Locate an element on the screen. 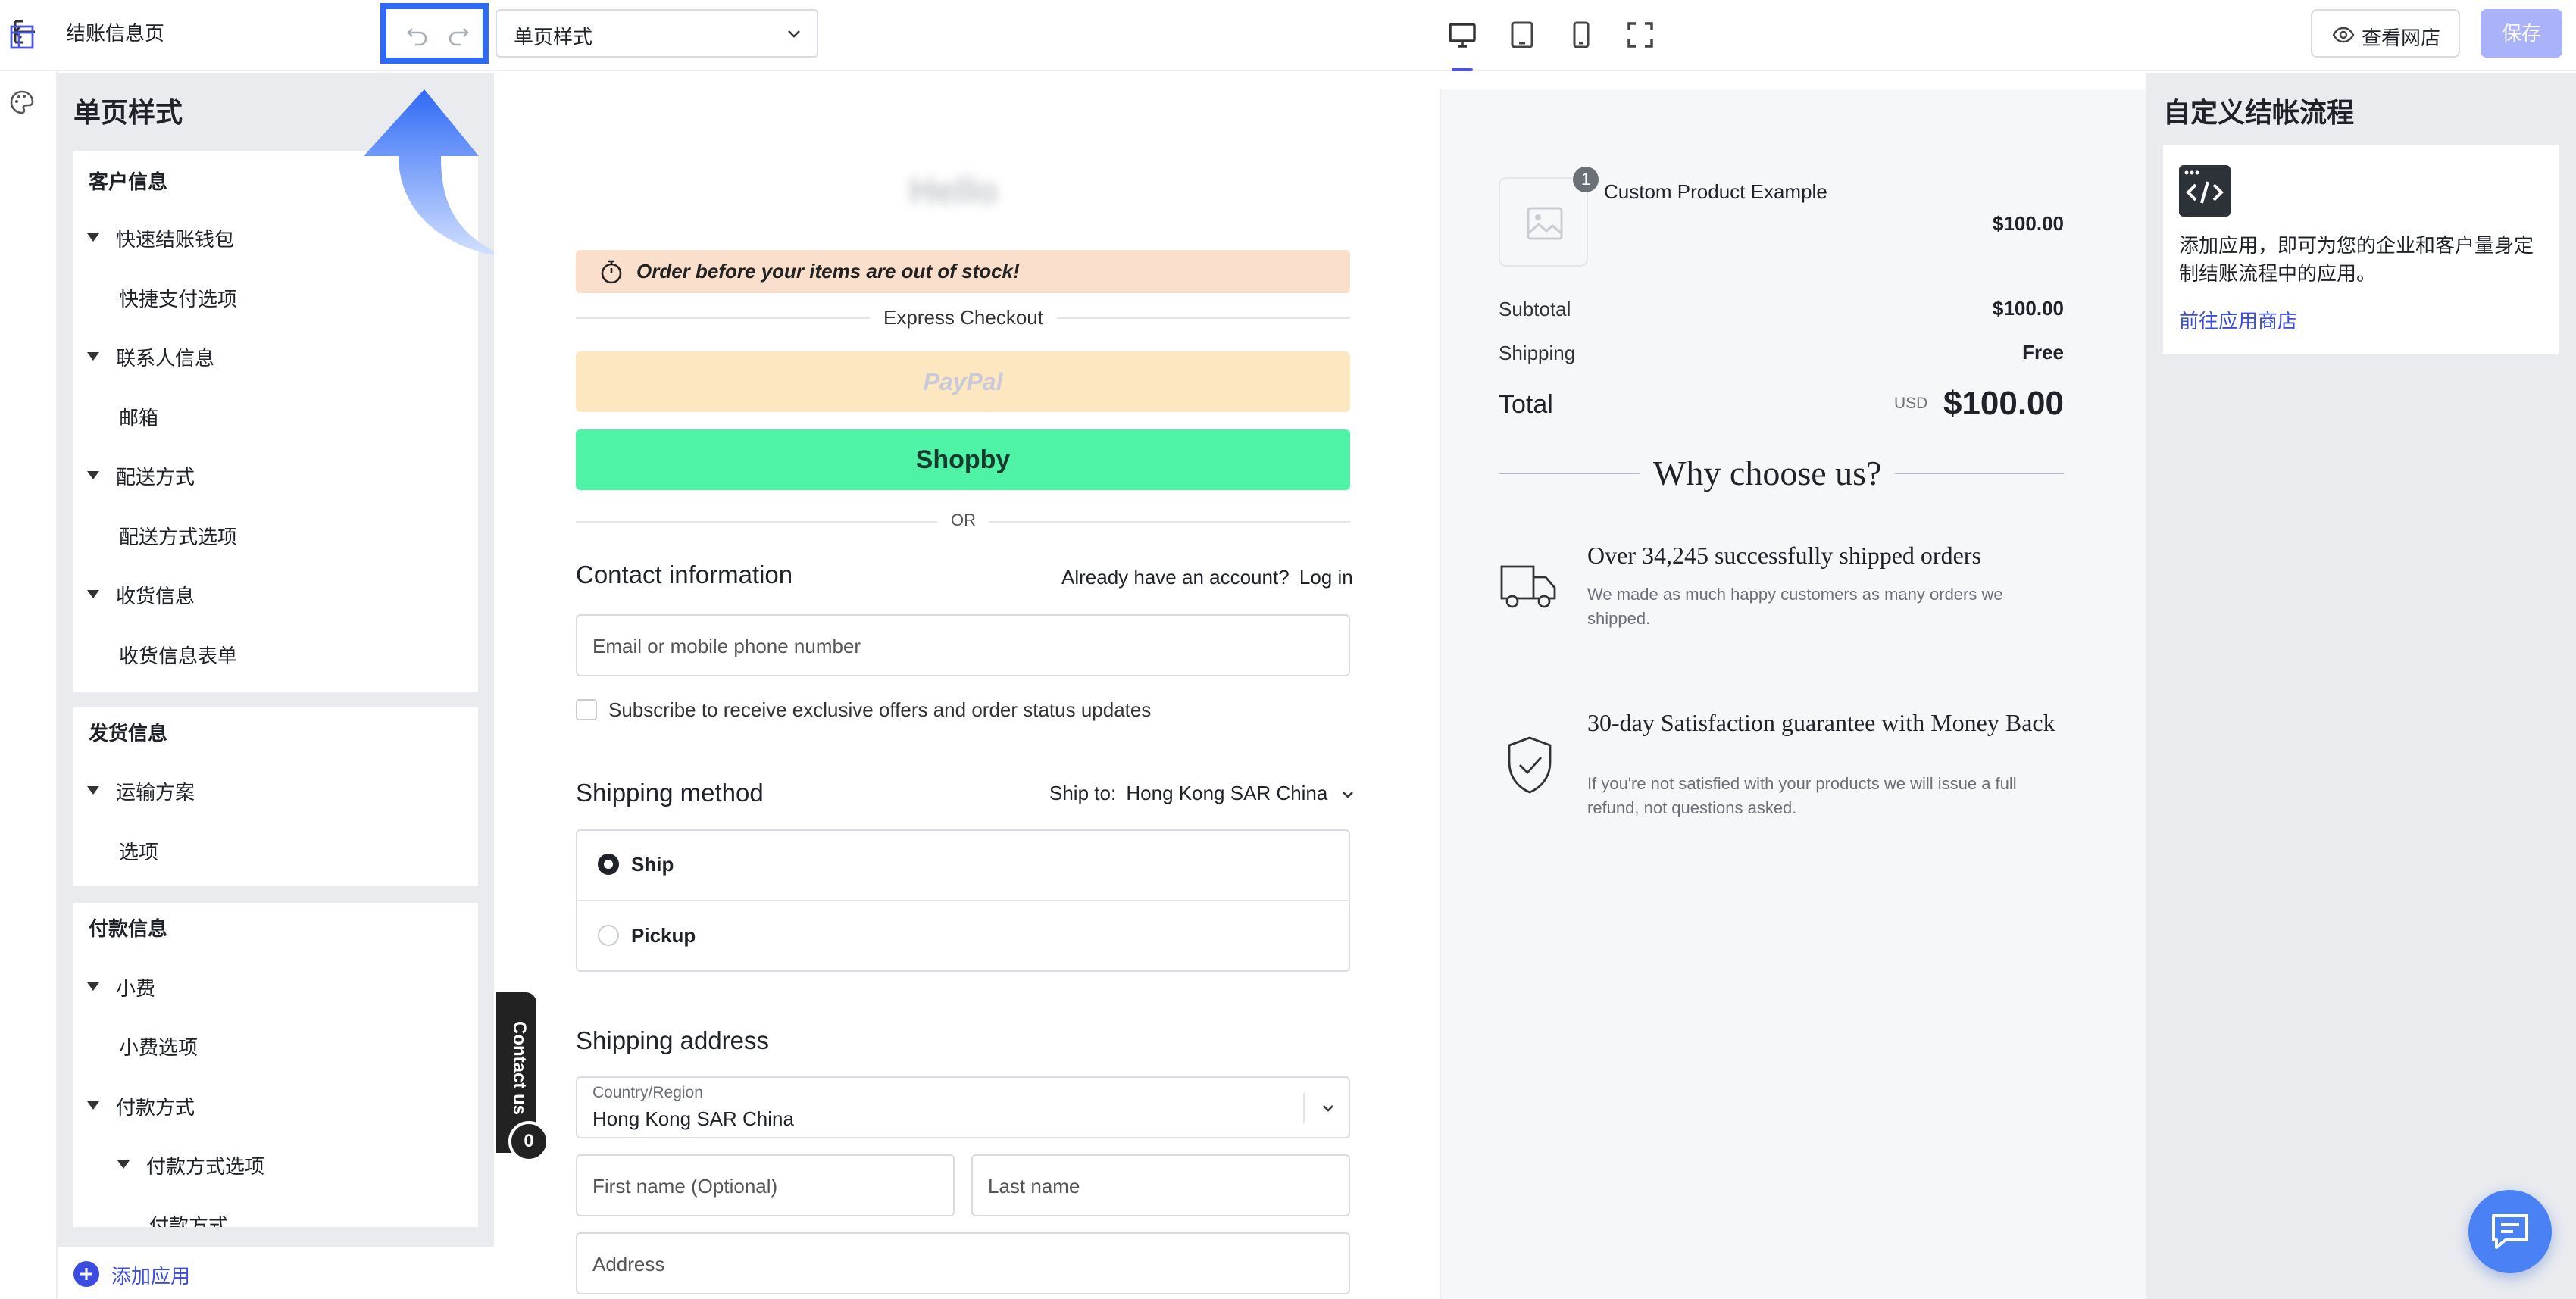 Image resolution: width=2576 pixels, height=1299 pixels. section-card-payment: 付款信息 小费 小费选项 付款方式 付款方式选项 付款方式 is located at coordinates (276, 1065).